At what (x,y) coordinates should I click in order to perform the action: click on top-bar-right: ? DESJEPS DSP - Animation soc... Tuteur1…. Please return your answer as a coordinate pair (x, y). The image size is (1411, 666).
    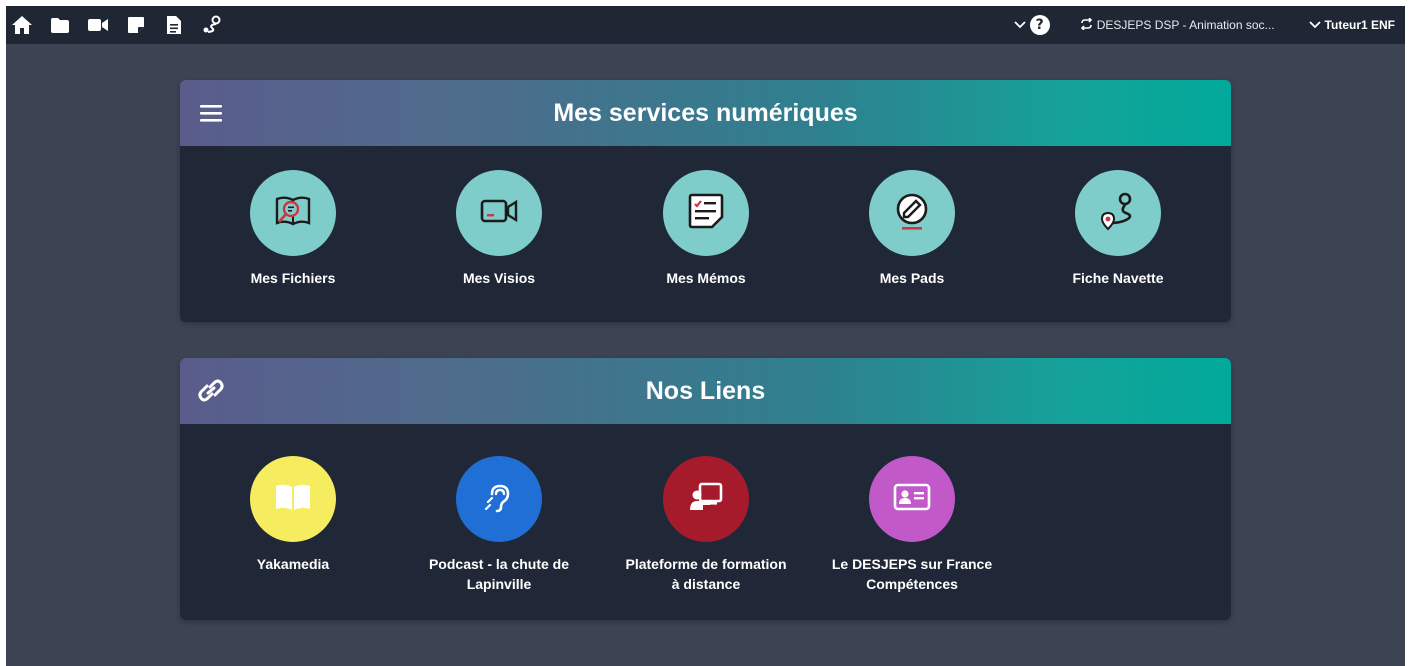
    Looking at the image, I should click on (1204, 25).